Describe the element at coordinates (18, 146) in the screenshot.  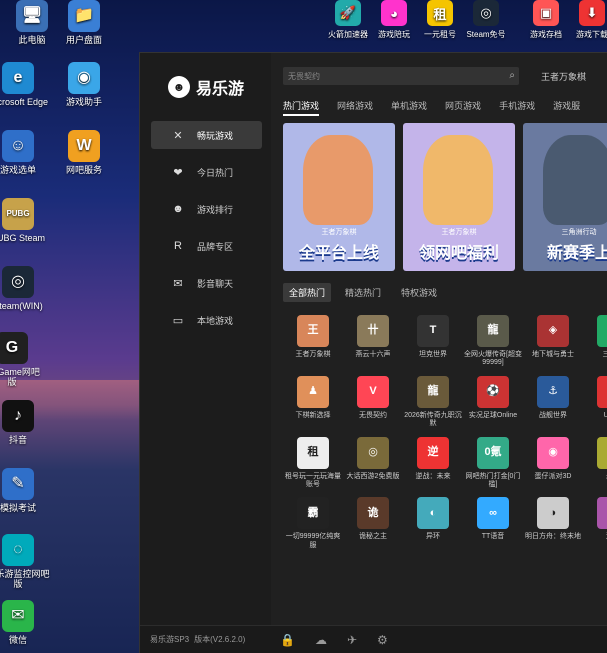
I see `desktop-app-icon: ☺` at that location.